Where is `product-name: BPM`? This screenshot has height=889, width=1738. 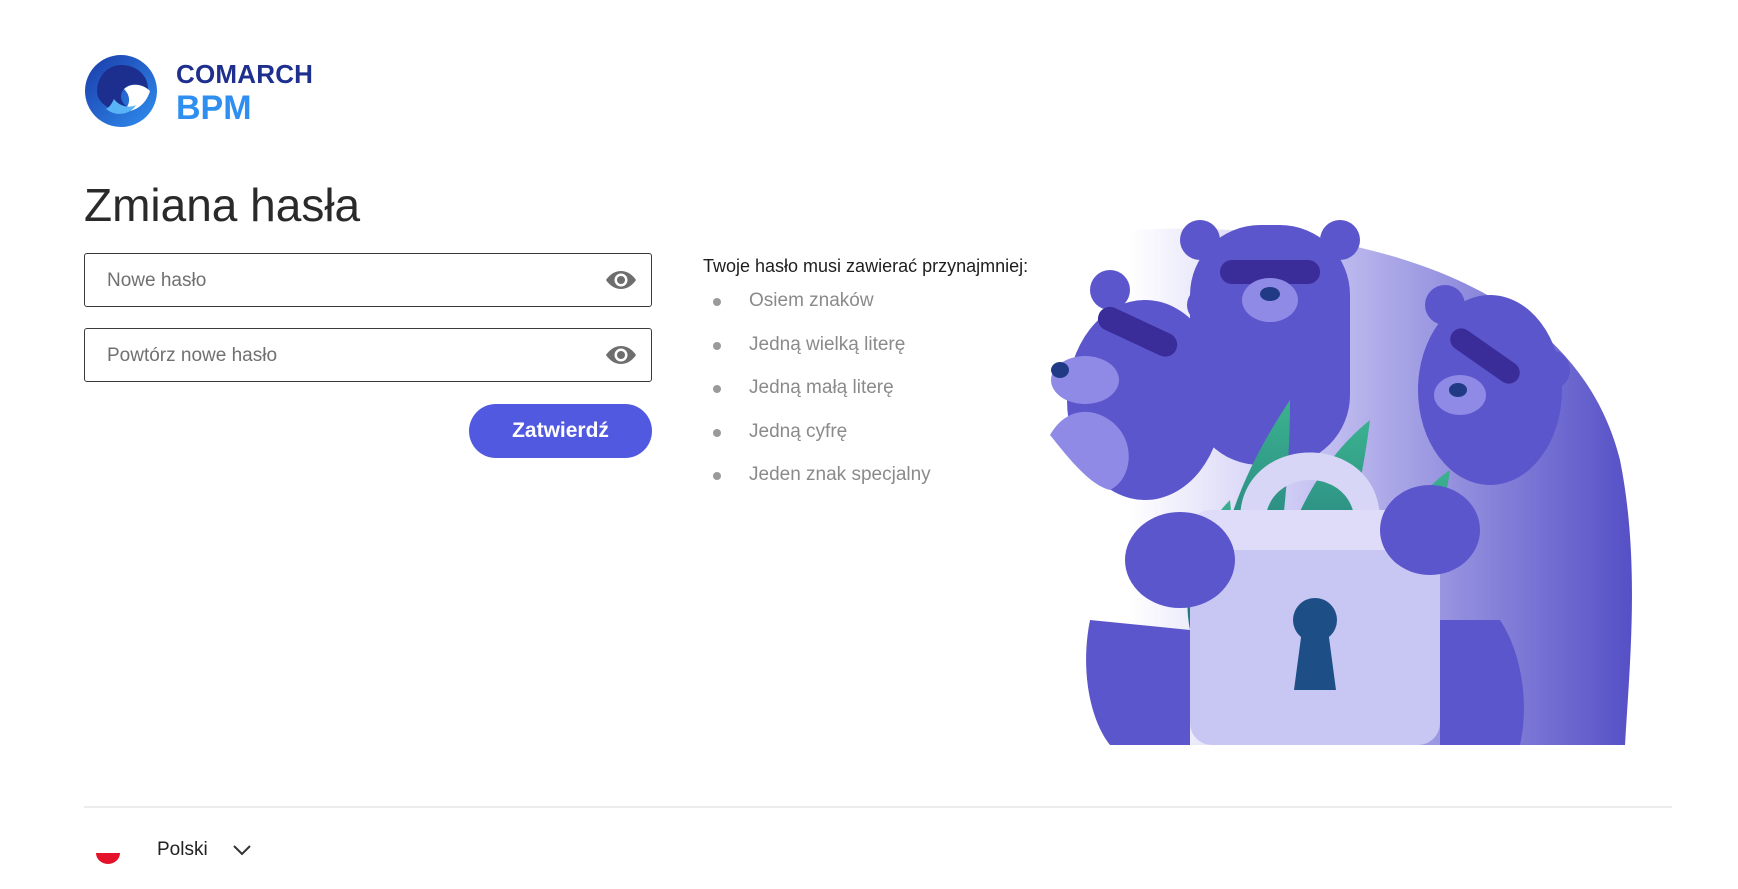 product-name: BPM is located at coordinates (214, 108).